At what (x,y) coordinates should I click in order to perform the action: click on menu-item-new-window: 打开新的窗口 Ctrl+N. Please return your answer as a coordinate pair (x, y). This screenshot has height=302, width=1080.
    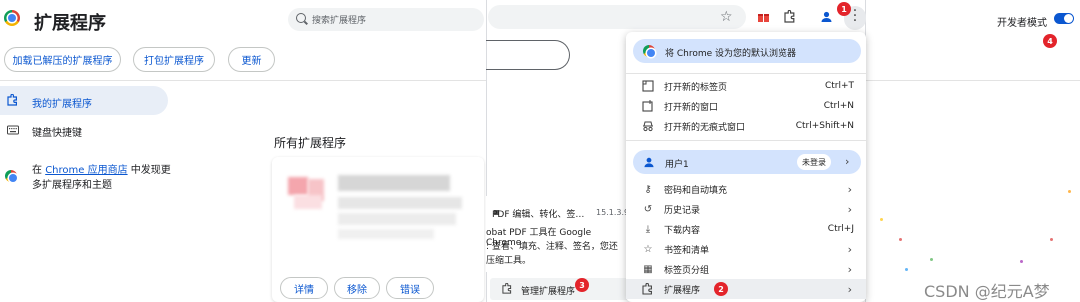
    Looking at the image, I should click on (746, 106).